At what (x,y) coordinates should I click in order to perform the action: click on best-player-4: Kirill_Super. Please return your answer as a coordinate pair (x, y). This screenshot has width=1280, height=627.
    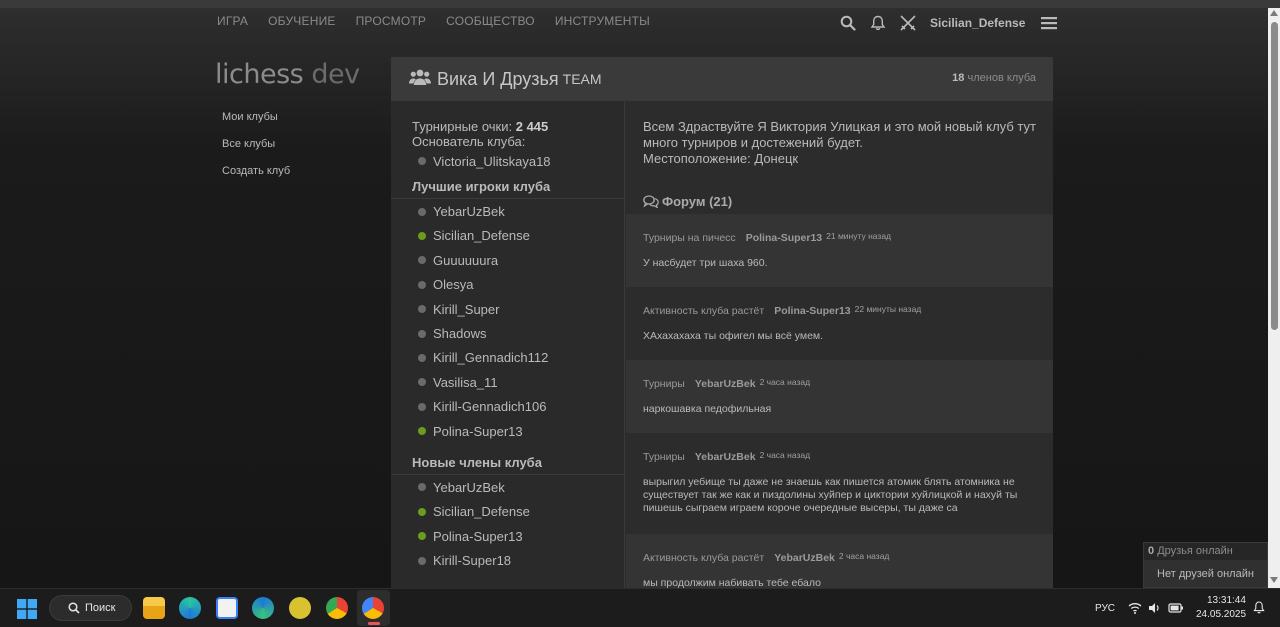
    Looking at the image, I should click on (507, 309).